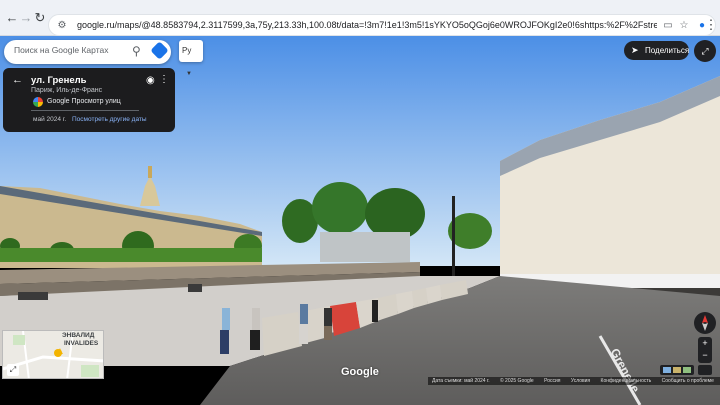  What do you see at coordinates (360, 372) in the screenshot?
I see `google-logo: Google` at bounding box center [360, 372].